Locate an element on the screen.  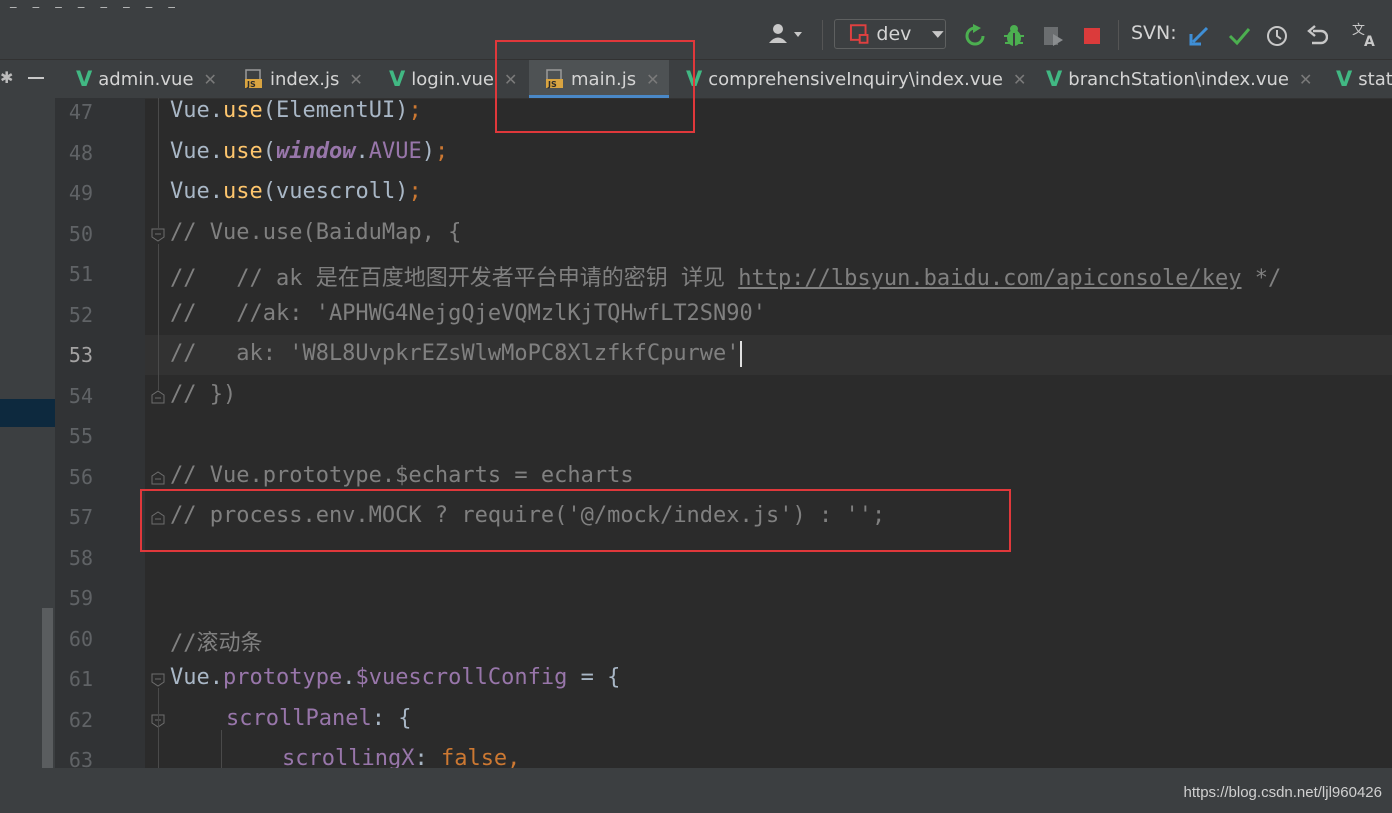
minimize-icon is located at coordinates (36, 78).